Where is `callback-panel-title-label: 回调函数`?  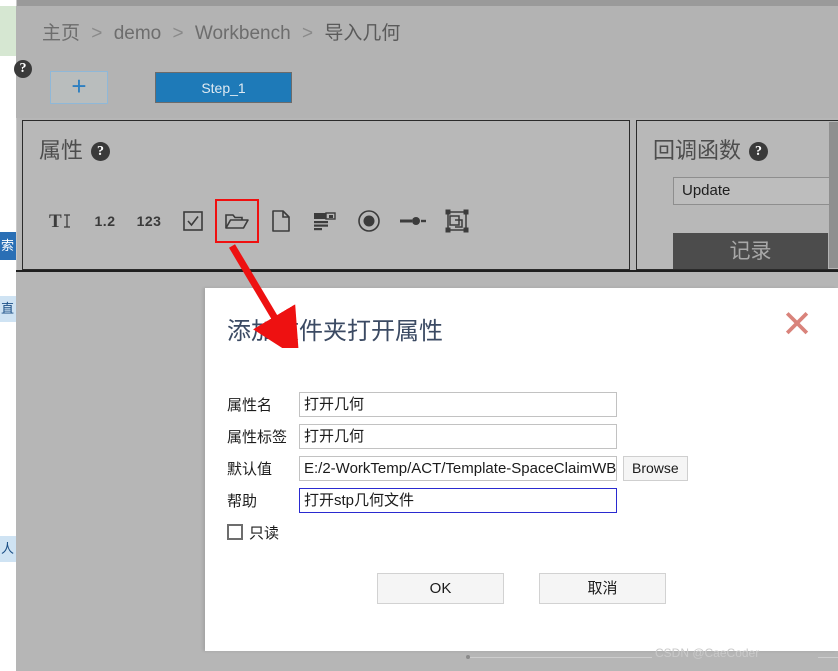
callback-panel-title-label: 回调函数 is located at coordinates (697, 150).